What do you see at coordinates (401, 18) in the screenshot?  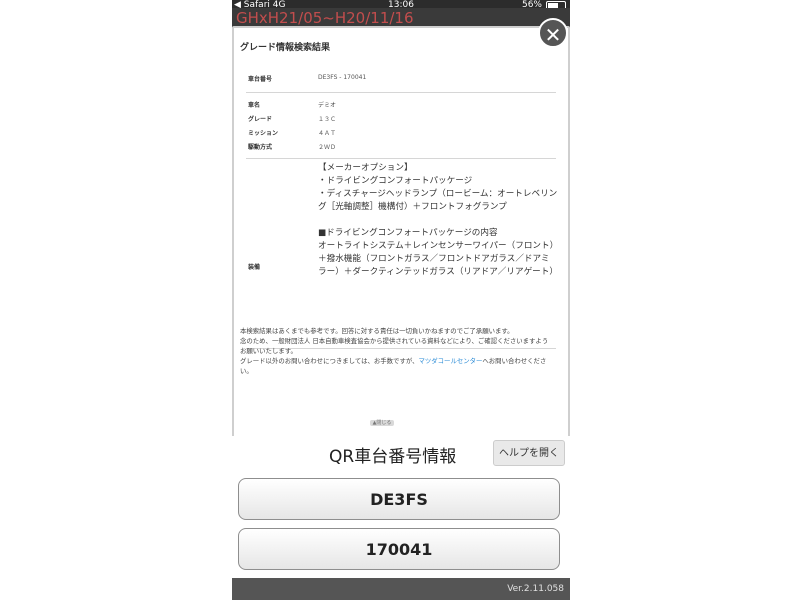 I see `background-title: GHxH21/05~H20/11/16` at bounding box center [401, 18].